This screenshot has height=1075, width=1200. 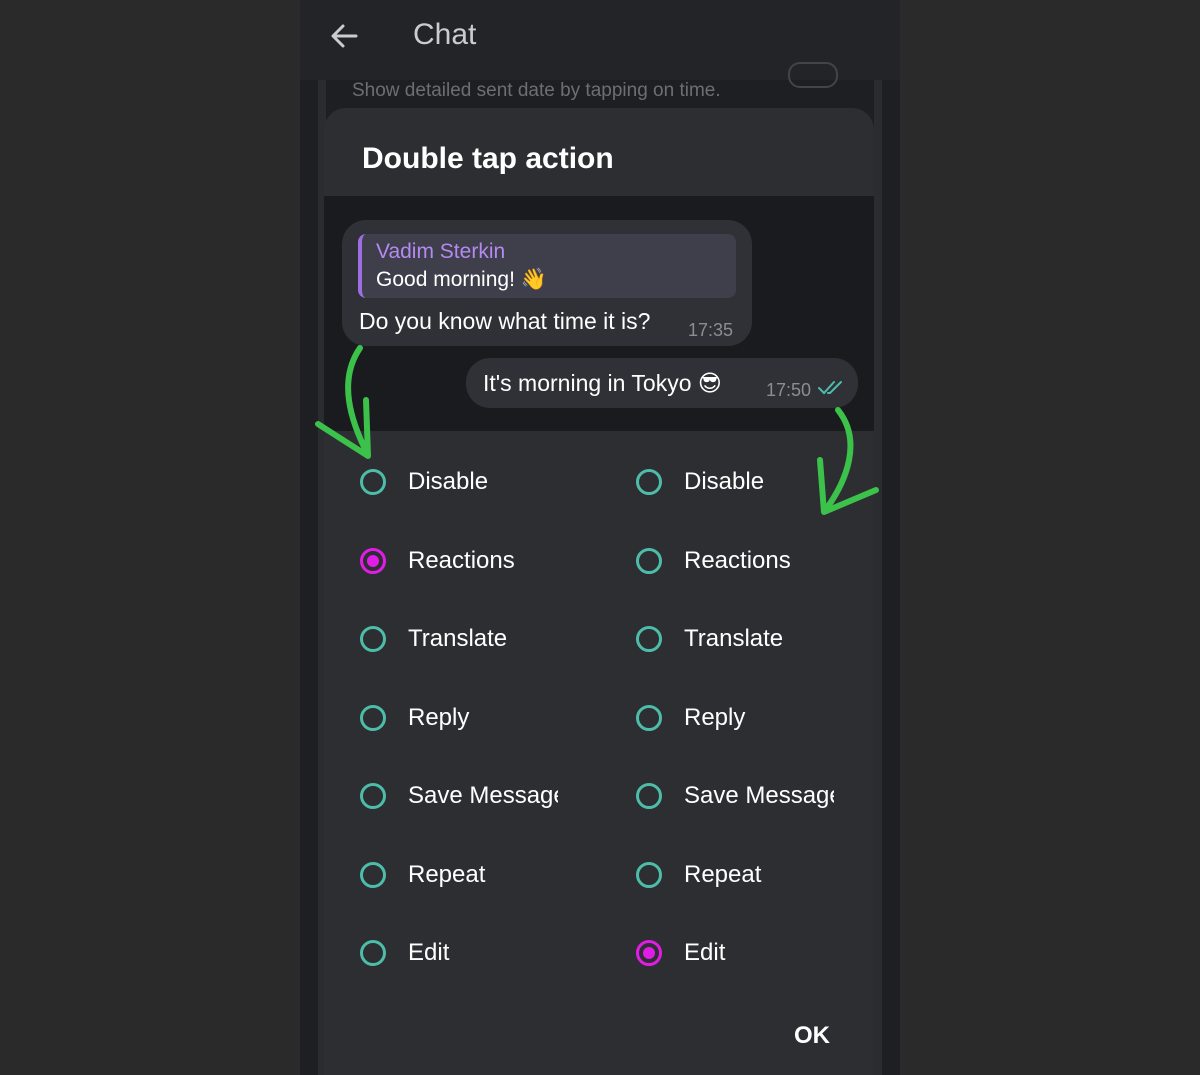 What do you see at coordinates (597, 430) in the screenshot?
I see `annotation-arrows` at bounding box center [597, 430].